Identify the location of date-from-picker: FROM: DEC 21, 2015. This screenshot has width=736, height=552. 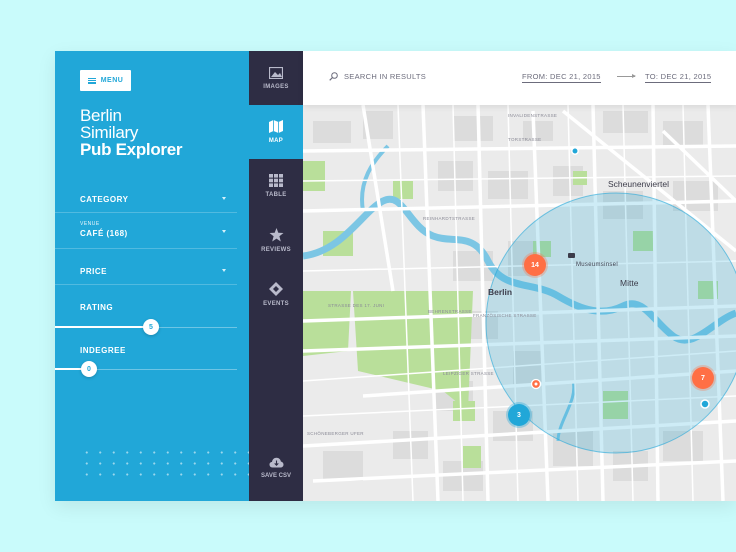
(561, 77).